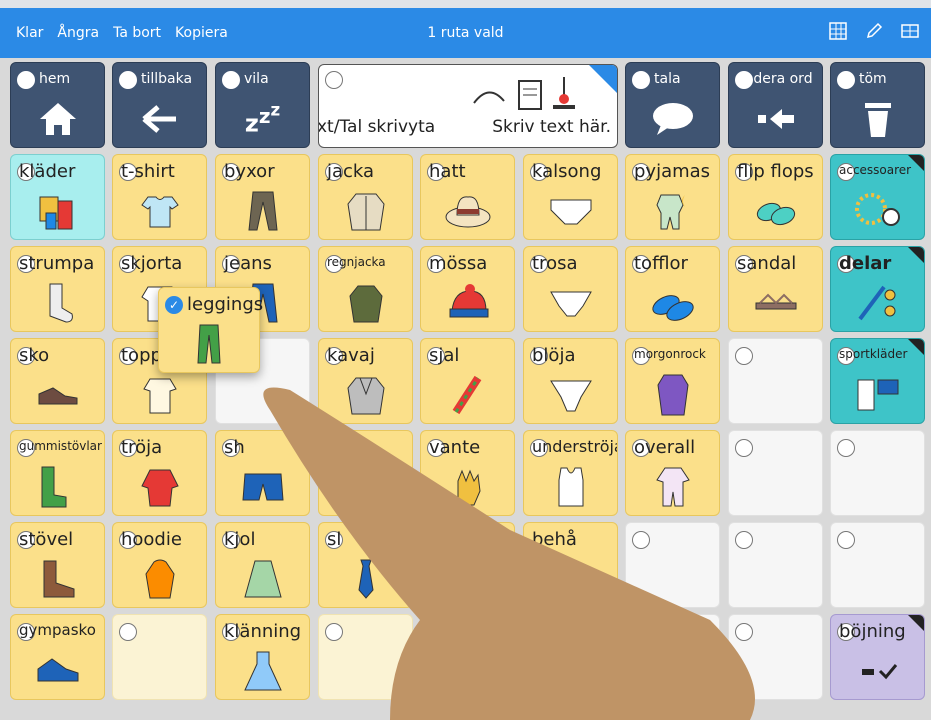  Describe the element at coordinates (57, 671) in the screenshot. I see `sneakers-icon` at that location.